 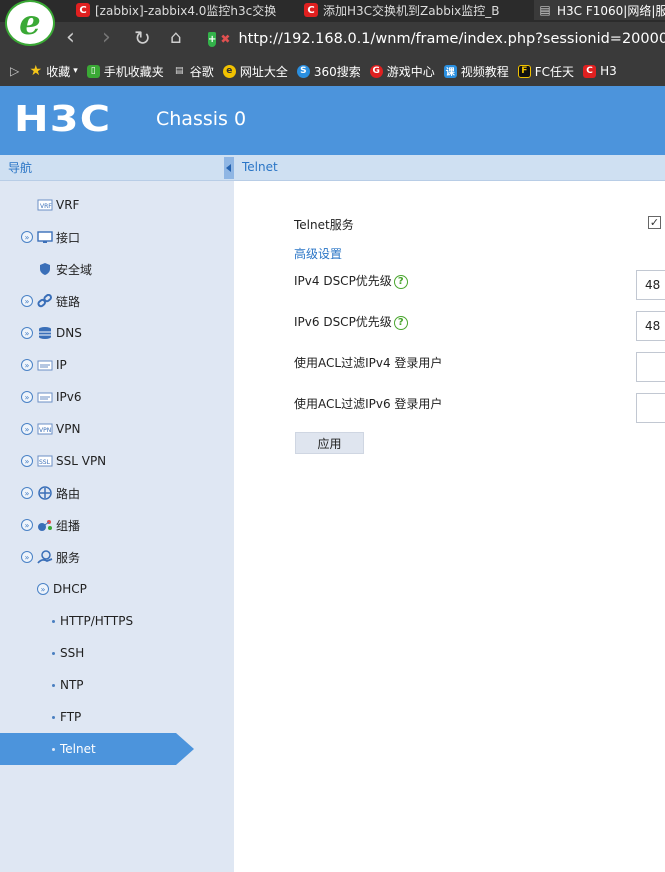 What do you see at coordinates (125, 71) in the screenshot?
I see `bookmark-mobile: ▯ 手机收藏夹` at bounding box center [125, 71].